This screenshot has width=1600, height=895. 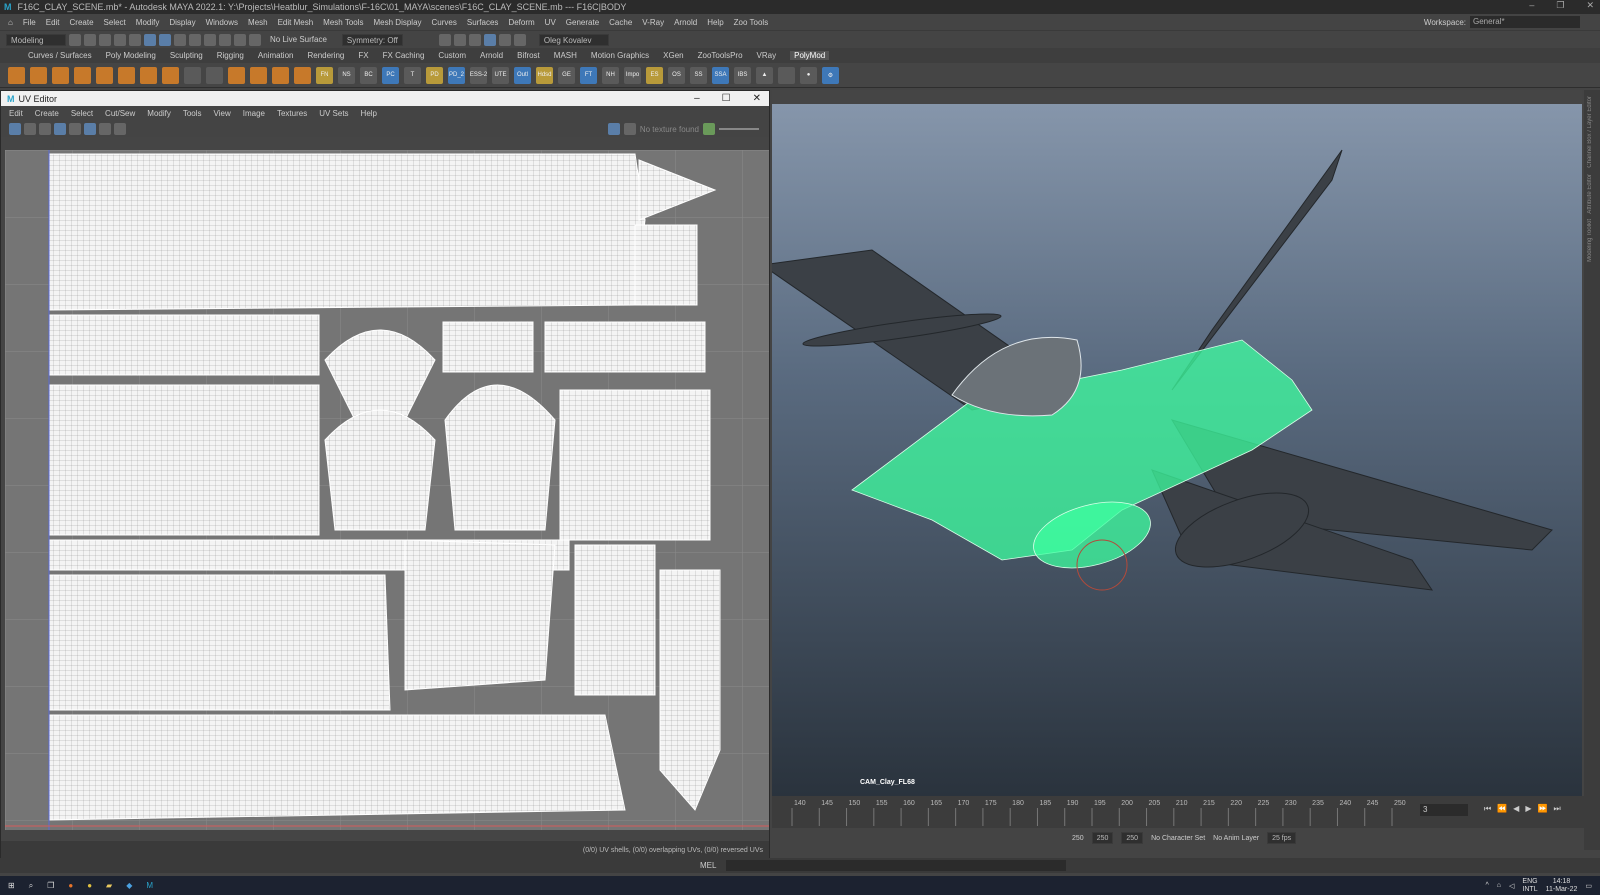 I want to click on range-end-c: 250, so click(x=1132, y=838).